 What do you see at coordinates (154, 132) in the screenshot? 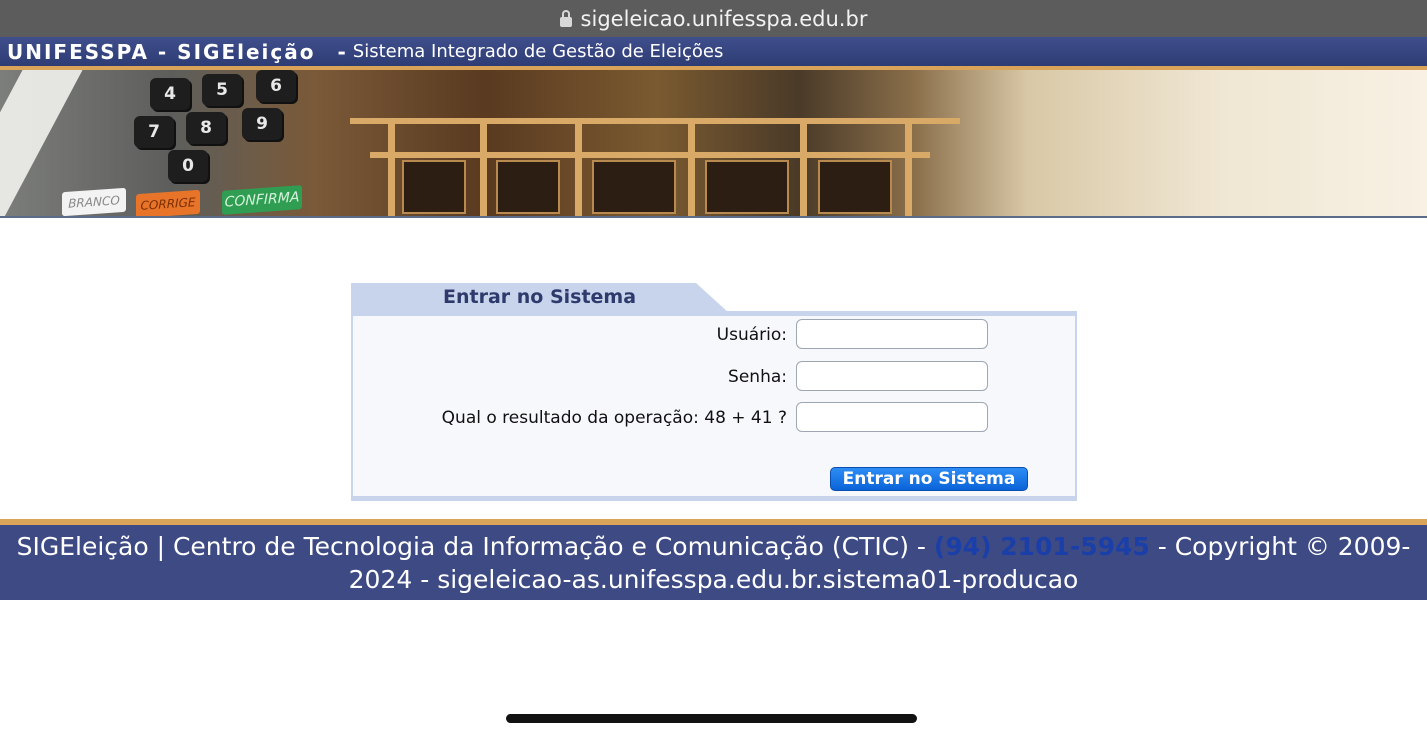
I see `keypad-key: 7` at bounding box center [154, 132].